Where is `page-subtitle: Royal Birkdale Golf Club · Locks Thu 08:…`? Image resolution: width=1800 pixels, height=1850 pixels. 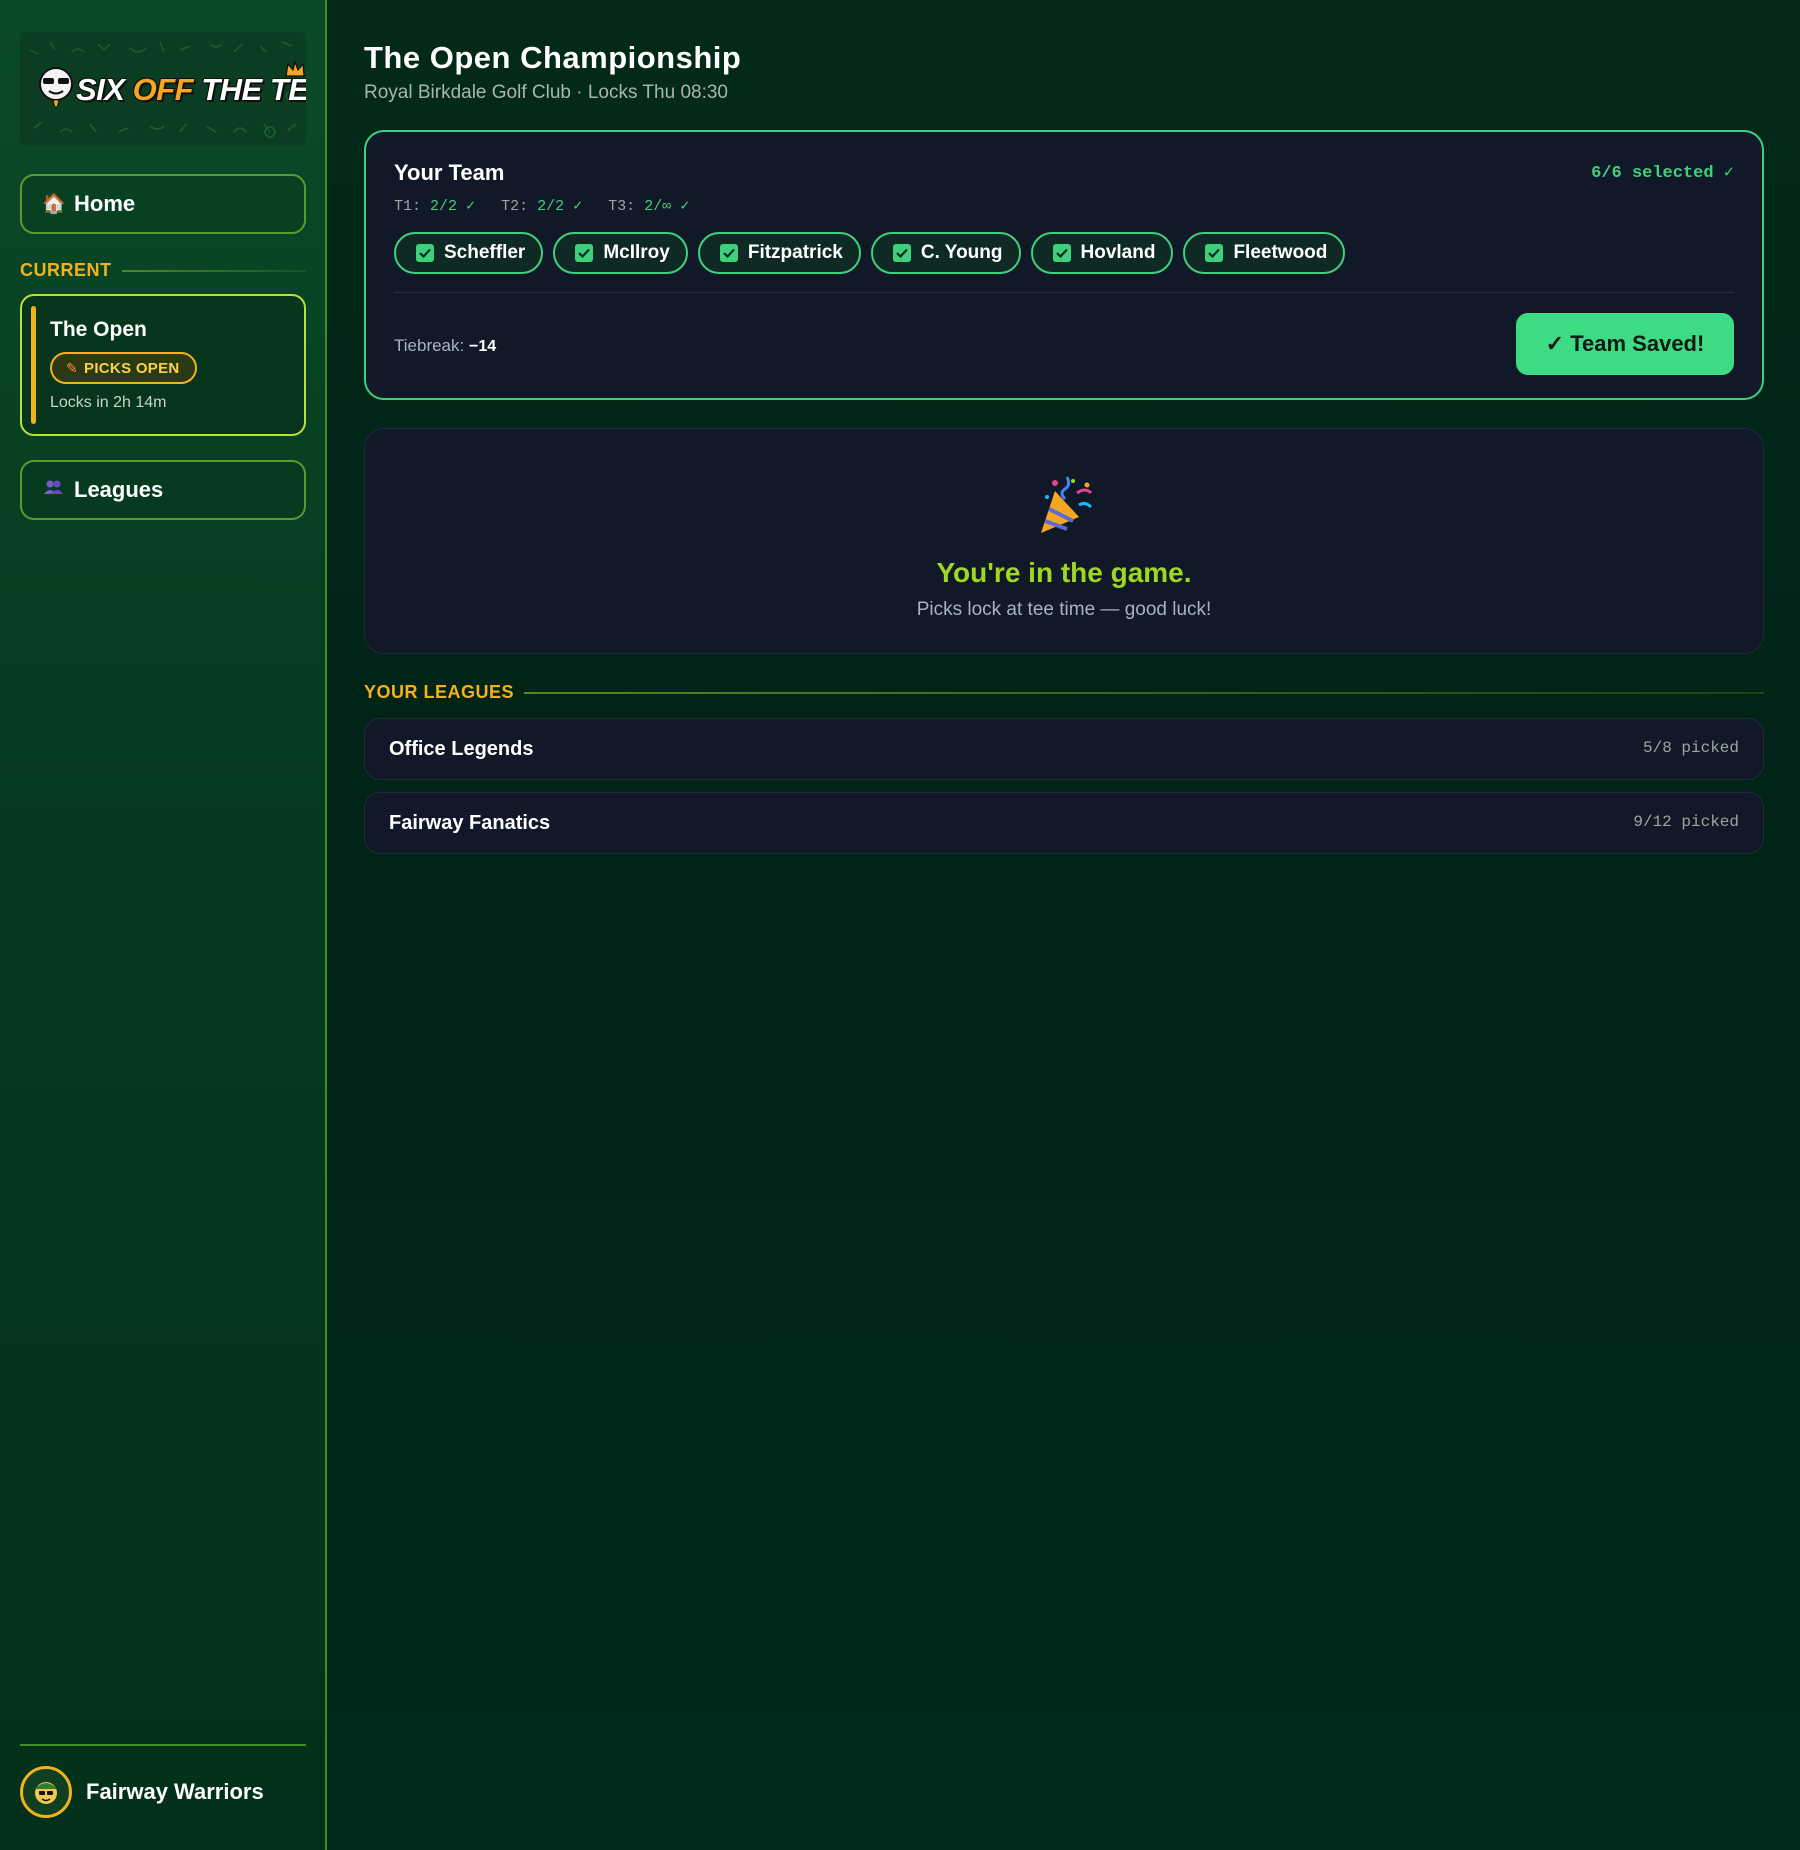
page-subtitle: Royal Birkdale Golf Club · Locks Thu 08:… is located at coordinates (546, 92).